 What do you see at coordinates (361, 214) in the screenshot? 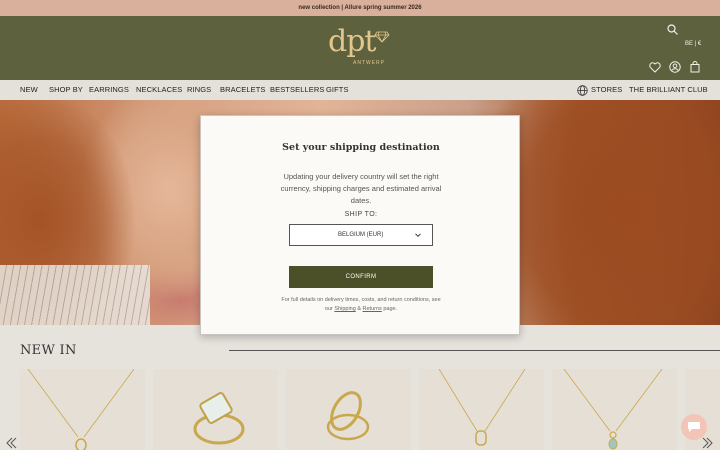
I see `ship-to-label: SHIP TO:` at bounding box center [361, 214].